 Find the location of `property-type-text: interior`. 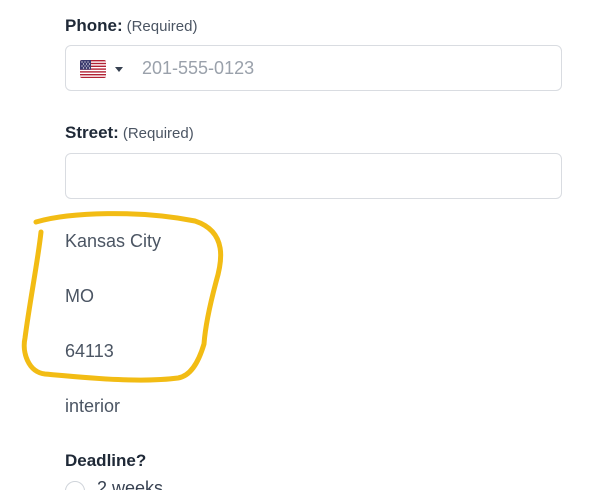

property-type-text: interior is located at coordinates (93, 406).